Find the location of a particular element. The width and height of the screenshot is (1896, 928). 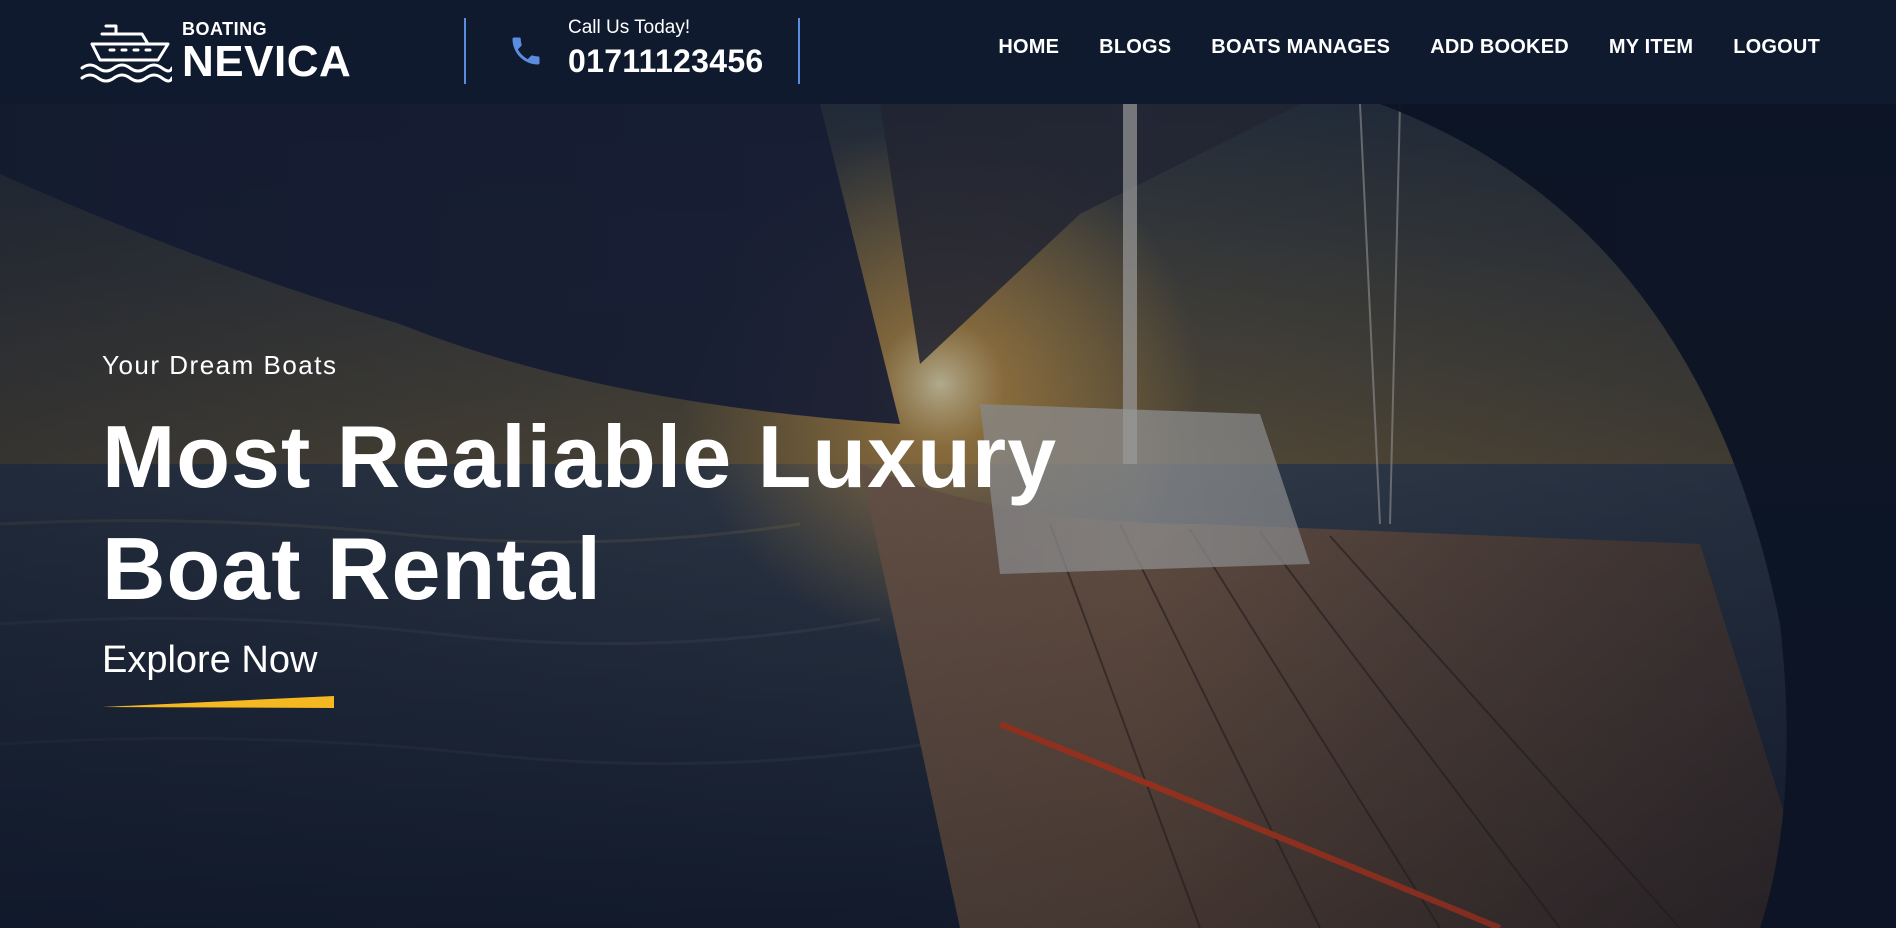

hero-eyebrow: Your Dream Boats is located at coordinates (220, 365).